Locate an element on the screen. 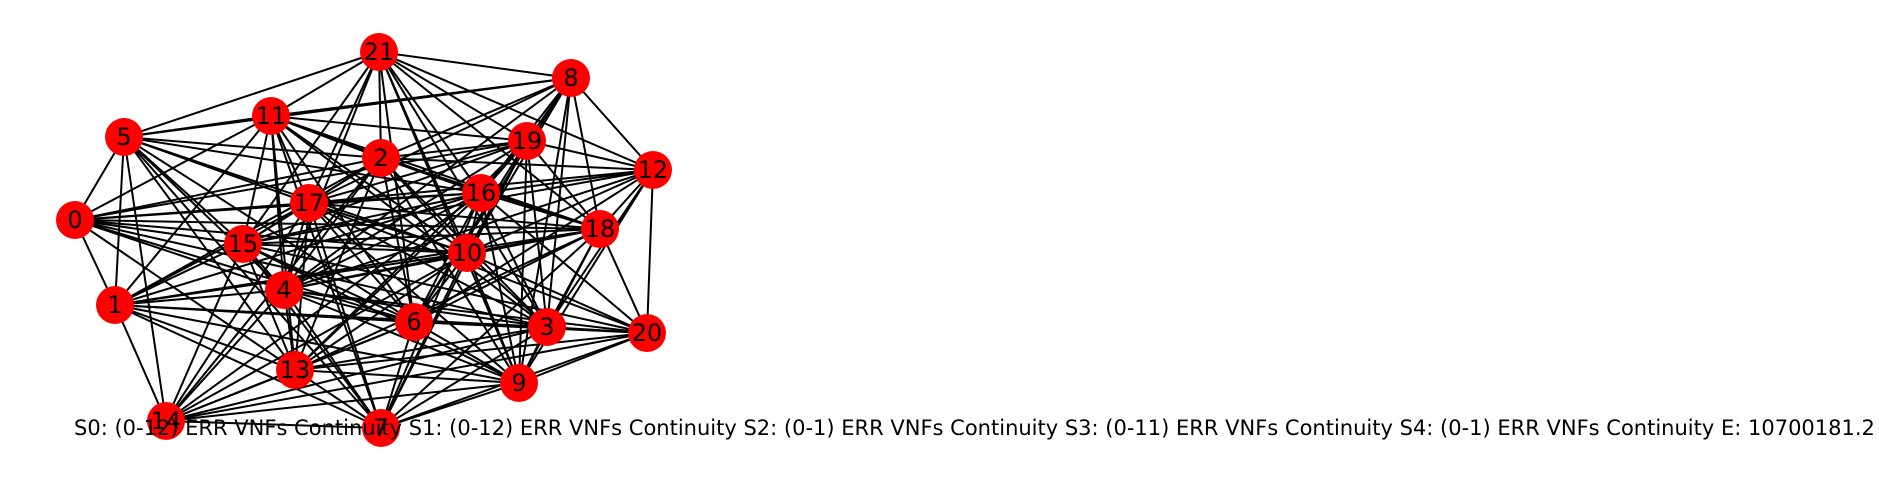  node-13: 13 is located at coordinates (295, 370).